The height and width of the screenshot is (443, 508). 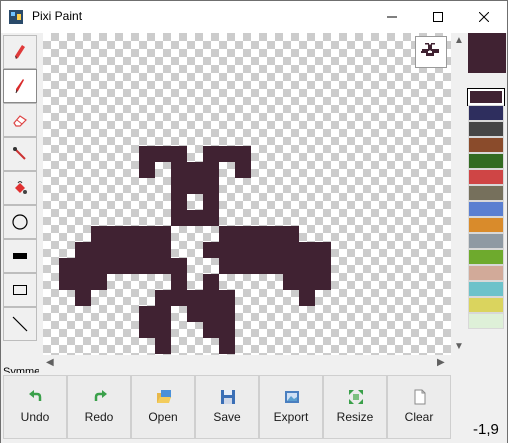 I want to click on preview-image, so click(x=430, y=49).